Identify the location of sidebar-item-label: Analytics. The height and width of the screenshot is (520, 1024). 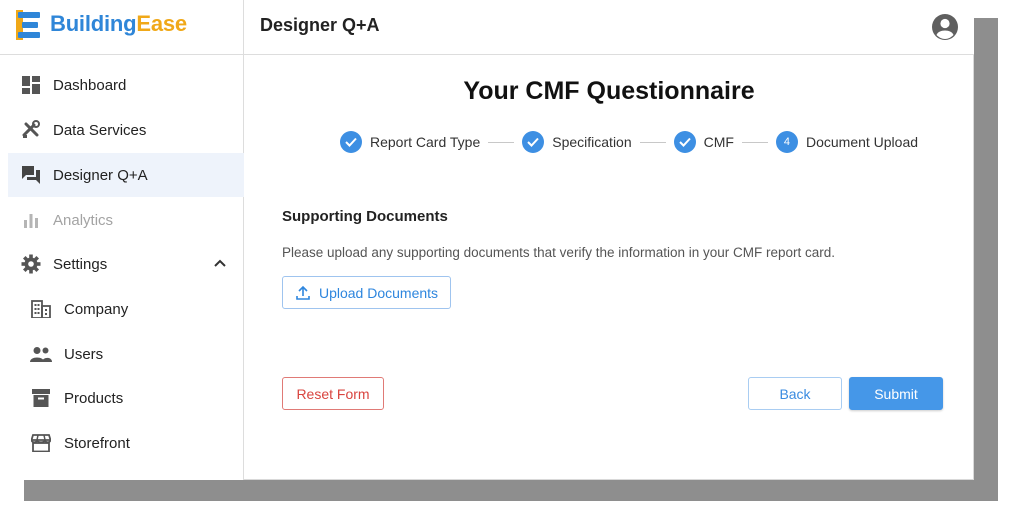
(83, 220).